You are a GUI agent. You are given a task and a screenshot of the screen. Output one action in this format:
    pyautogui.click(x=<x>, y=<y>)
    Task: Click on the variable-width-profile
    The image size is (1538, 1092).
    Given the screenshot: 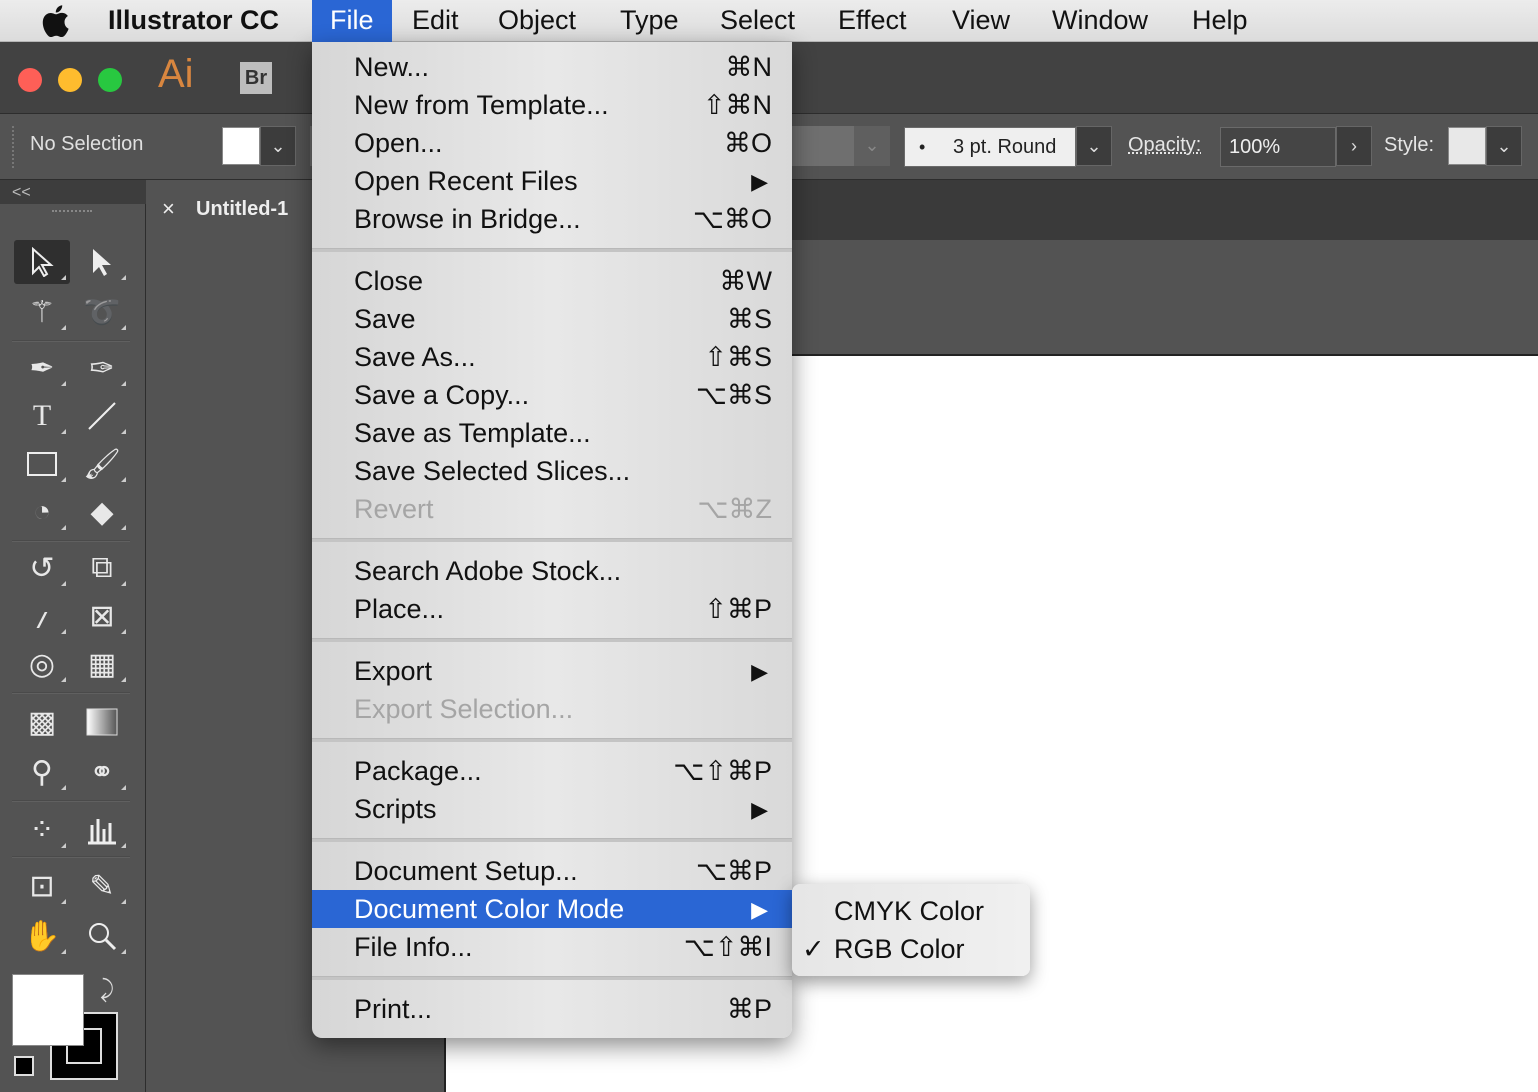 What is the action you would take?
    pyautogui.click(x=823, y=146)
    